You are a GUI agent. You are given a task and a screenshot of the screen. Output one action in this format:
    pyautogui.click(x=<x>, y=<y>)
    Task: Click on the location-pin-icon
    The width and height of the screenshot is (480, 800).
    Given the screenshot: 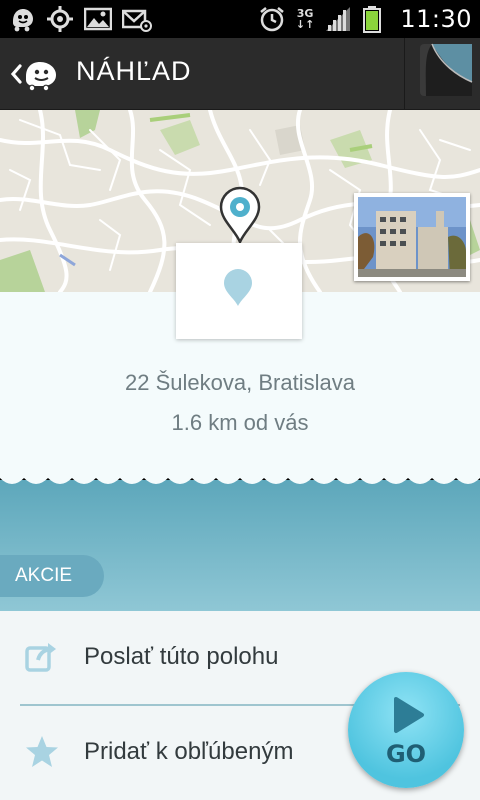 What is the action you would take?
    pyautogui.click(x=240, y=216)
    